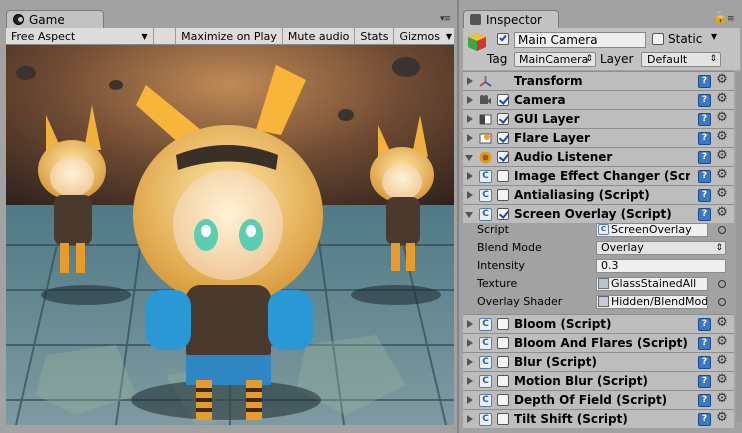  Describe the element at coordinates (598, 323) in the screenshot. I see `component-header: C Bloom (Script)? ⚙` at that location.